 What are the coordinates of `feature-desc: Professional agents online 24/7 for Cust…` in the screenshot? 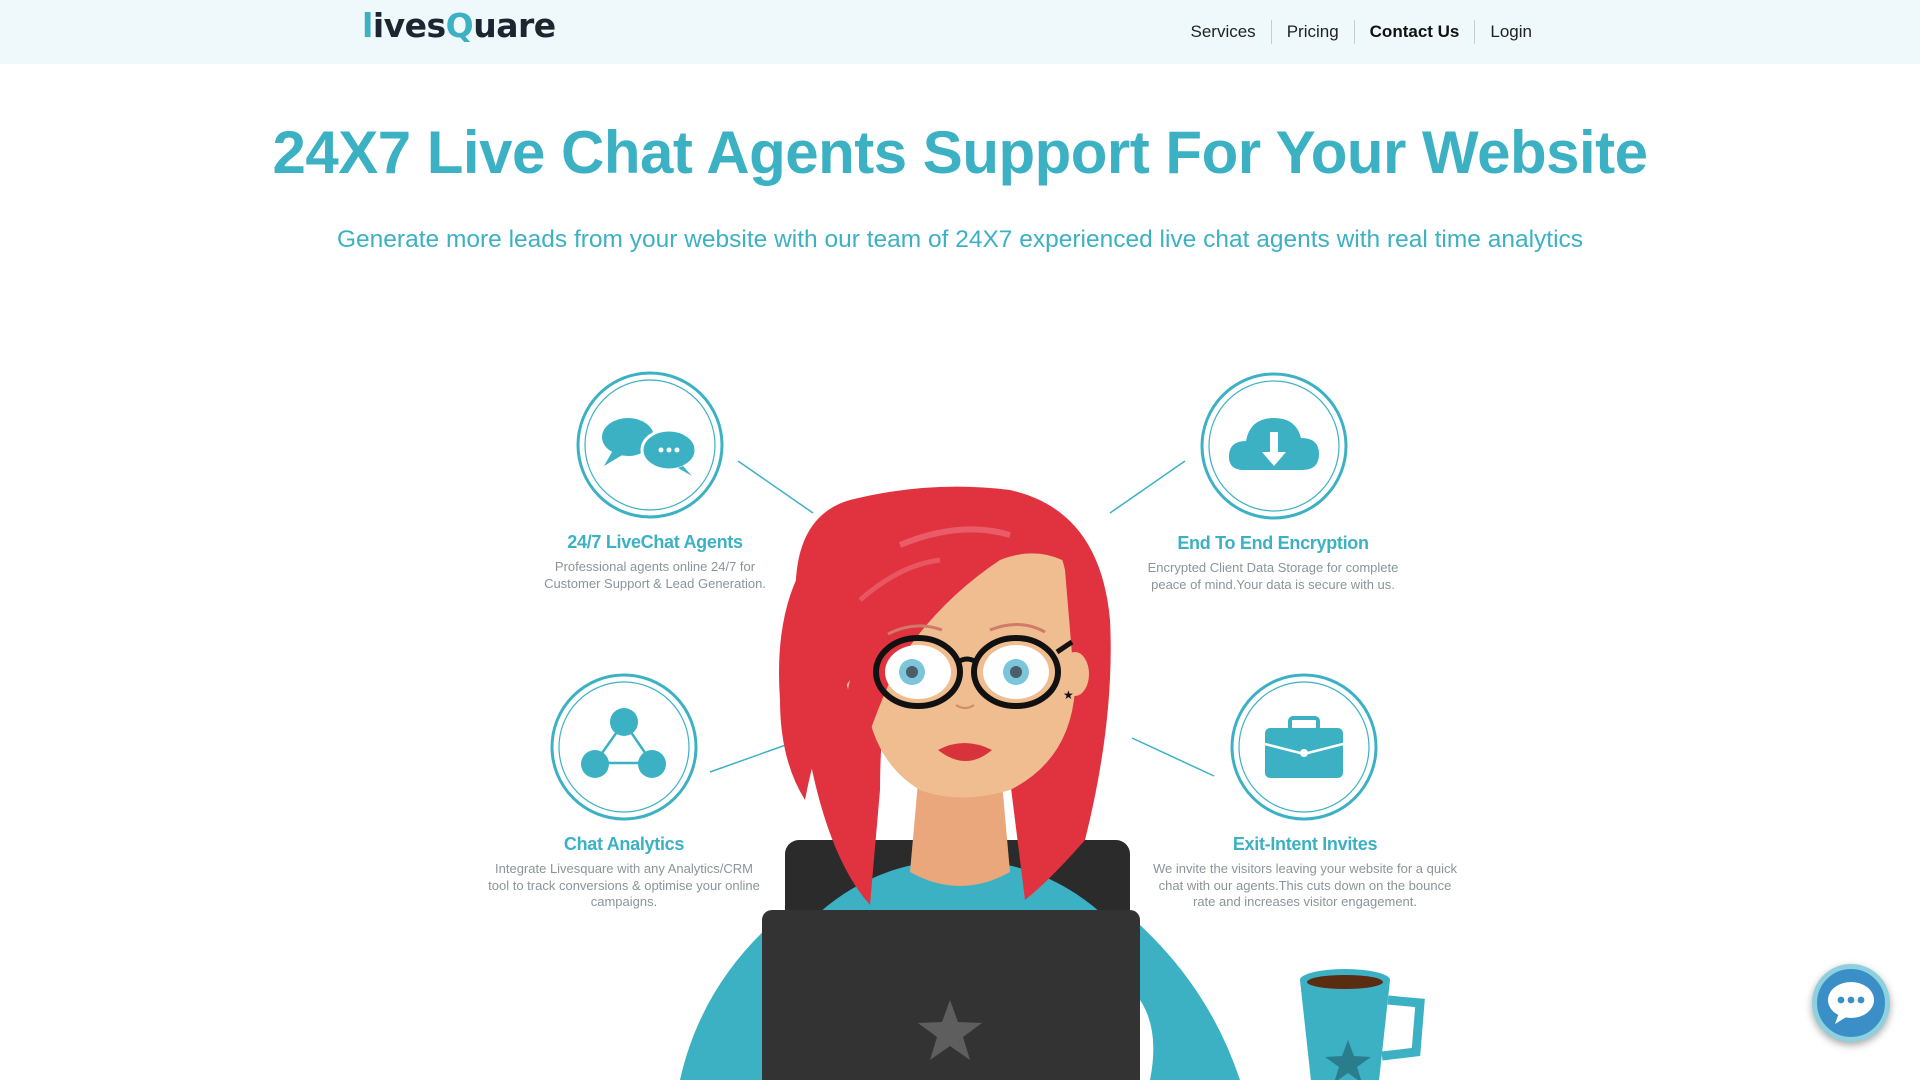 It's located at (655, 575).